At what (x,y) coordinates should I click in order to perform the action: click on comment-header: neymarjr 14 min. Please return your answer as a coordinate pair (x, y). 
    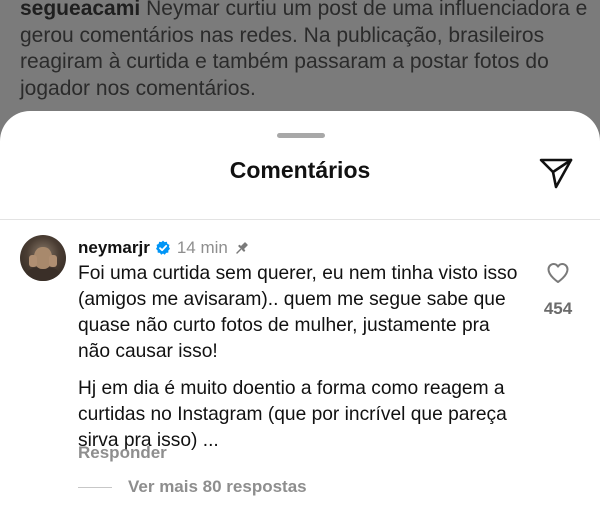
    Looking at the image, I should click on (164, 248).